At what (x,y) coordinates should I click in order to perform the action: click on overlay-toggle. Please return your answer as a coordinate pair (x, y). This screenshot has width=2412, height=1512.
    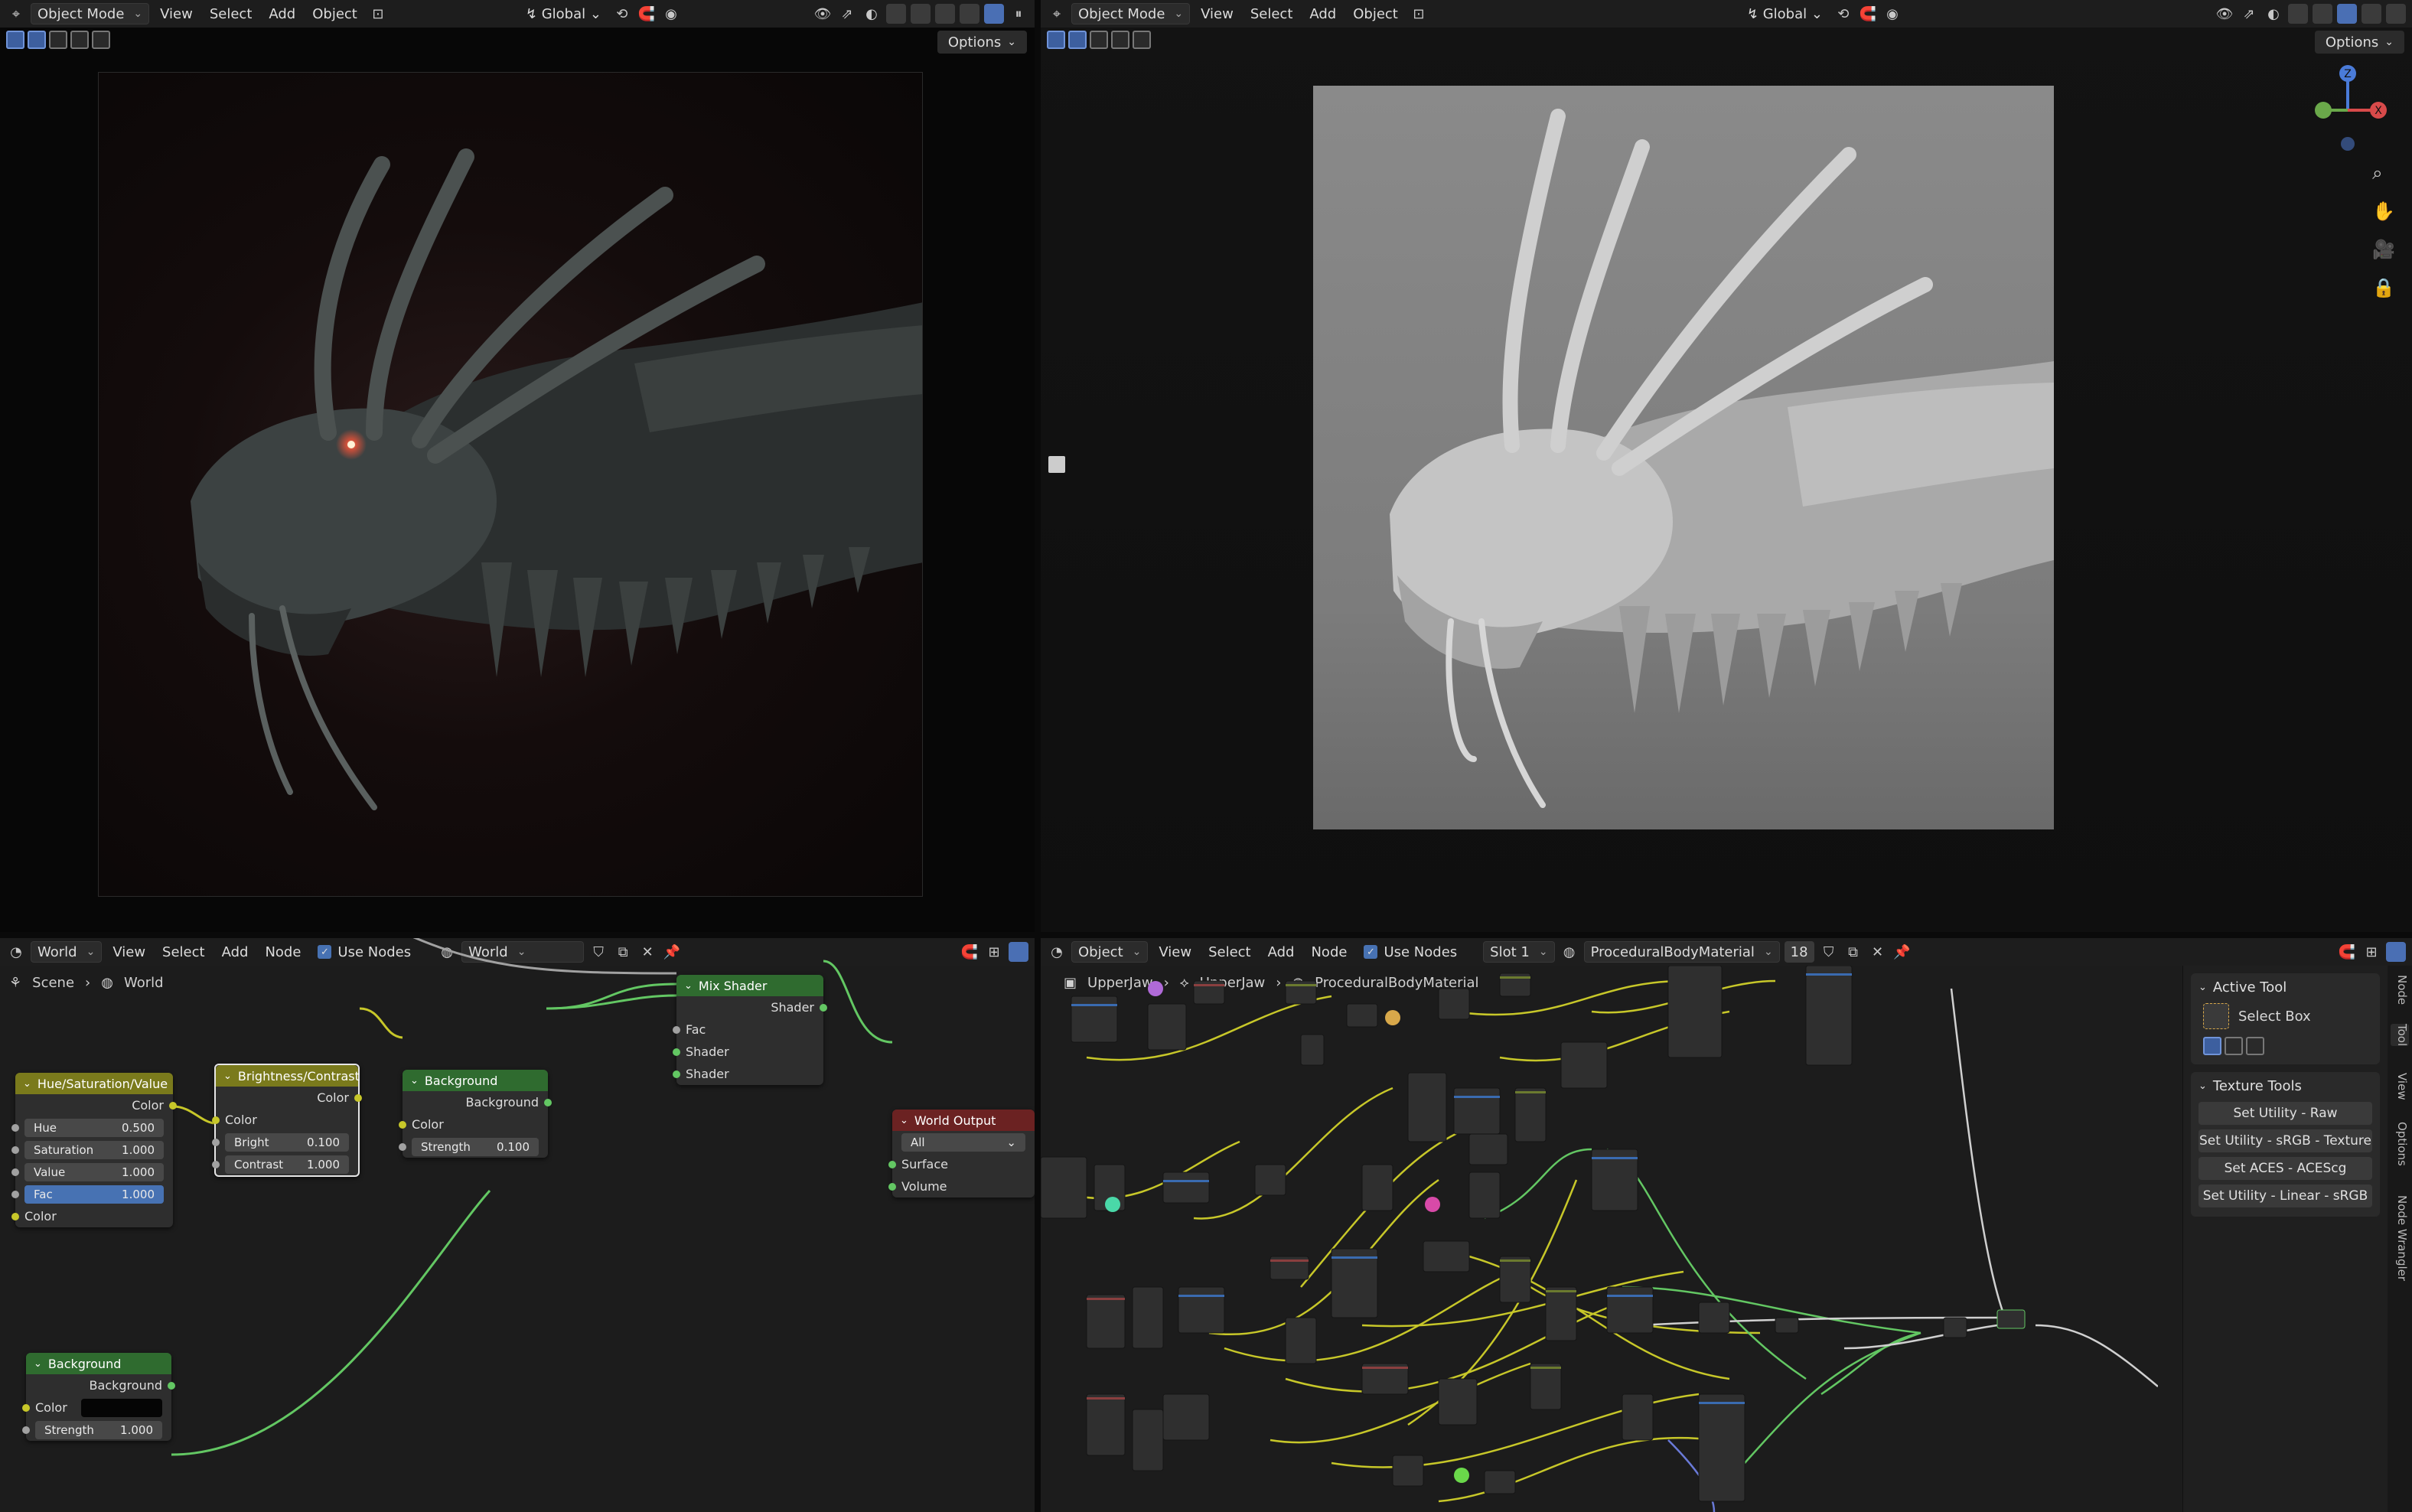
    Looking at the image, I should click on (2396, 952).